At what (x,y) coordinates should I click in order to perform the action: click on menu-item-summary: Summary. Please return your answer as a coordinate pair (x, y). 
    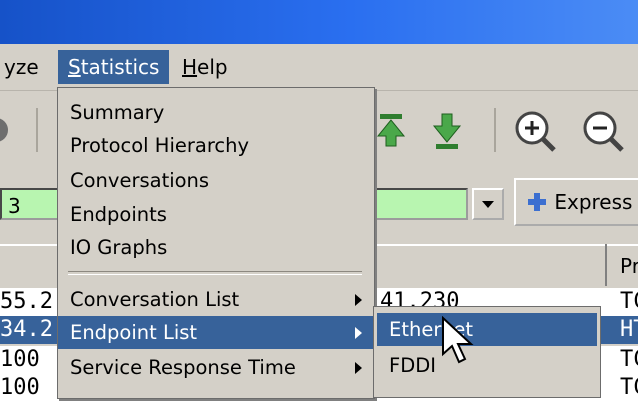
    Looking at the image, I should click on (216, 112).